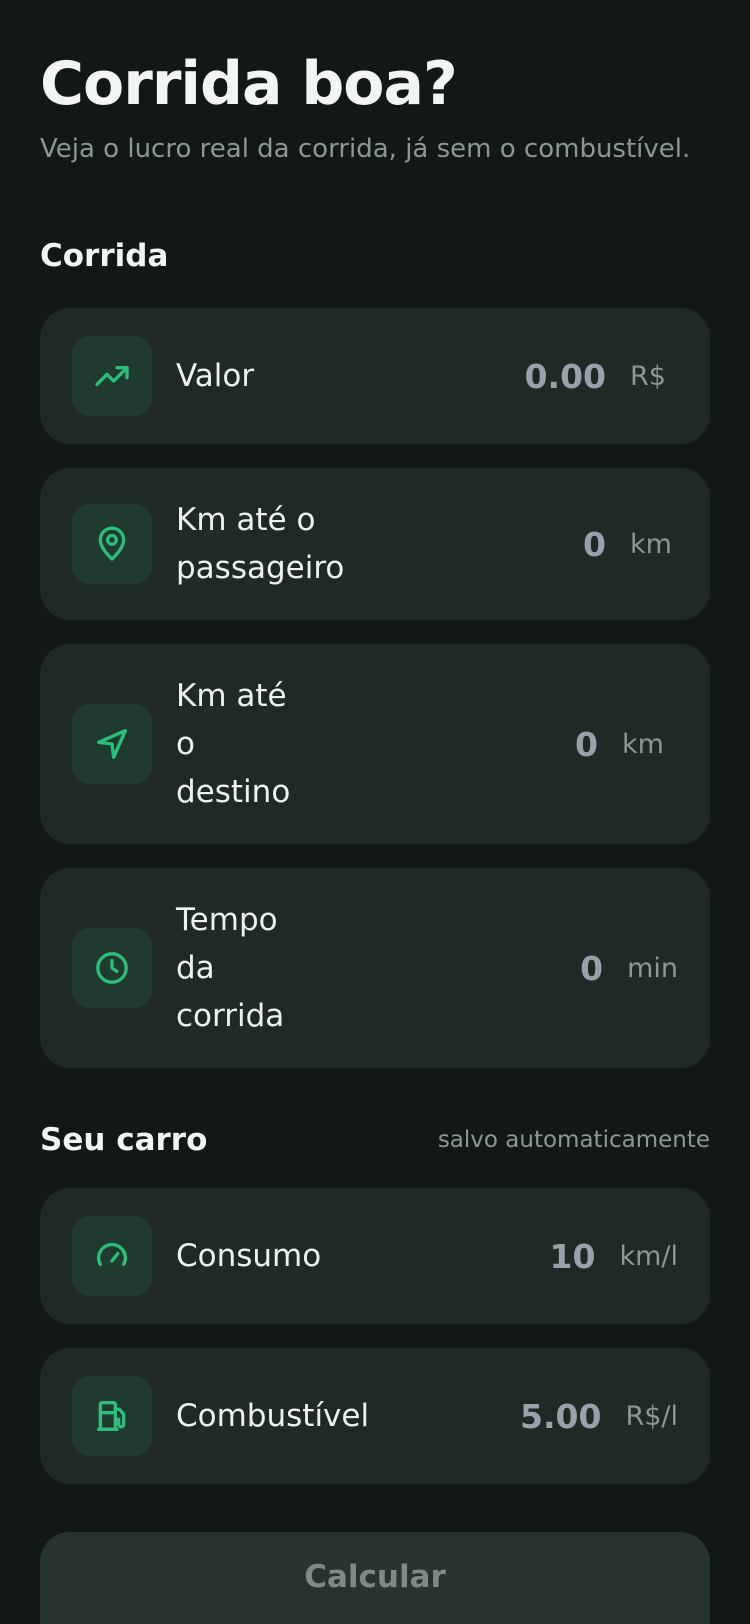  I want to click on ride-value-unit: R$, so click(648, 376).